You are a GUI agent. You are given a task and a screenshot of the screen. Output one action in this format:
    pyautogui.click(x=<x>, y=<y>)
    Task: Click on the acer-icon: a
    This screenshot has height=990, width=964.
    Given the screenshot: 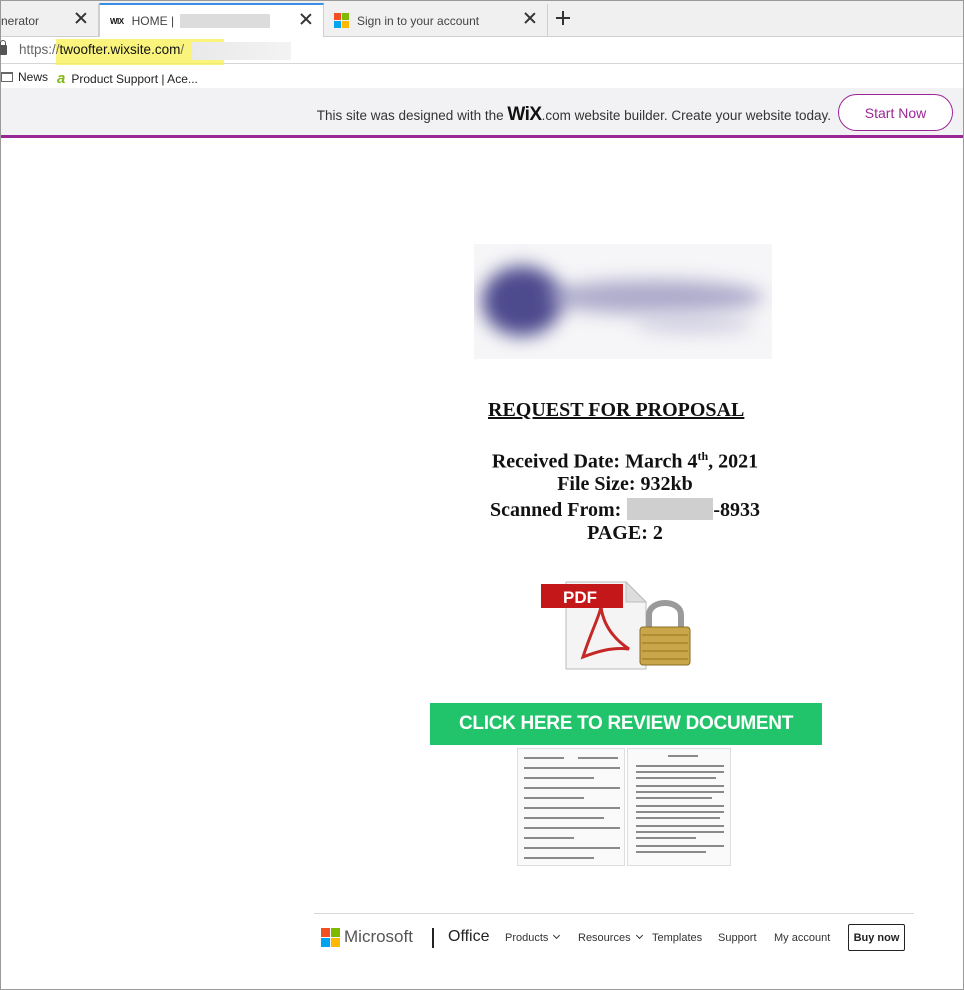 What is the action you would take?
    pyautogui.click(x=61, y=78)
    